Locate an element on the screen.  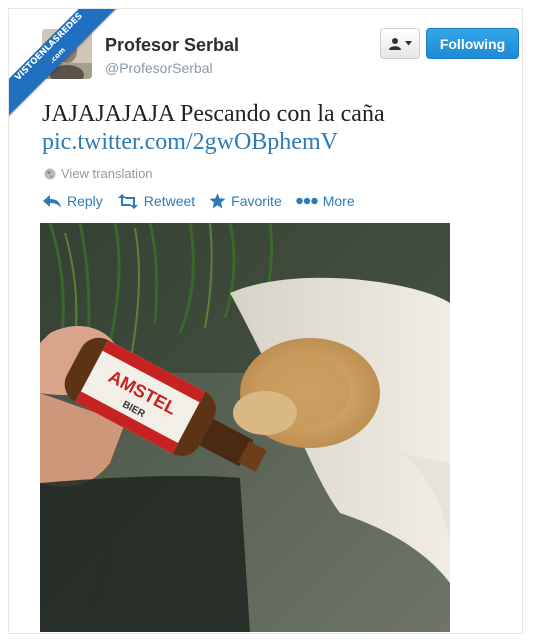
watermark-ribbon: VISTOENLASREDES .com is located at coordinates (64, 64).